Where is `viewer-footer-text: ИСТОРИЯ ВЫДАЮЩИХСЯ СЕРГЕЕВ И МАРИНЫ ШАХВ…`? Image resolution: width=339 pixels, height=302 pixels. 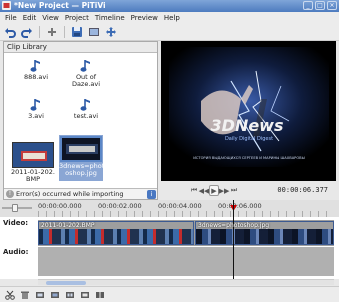
viewer-footer-text: ИСТОРИЯ ВЫДАЮЩИХСЯ СЕРГЕЕВ И МАРИНЫ ШАХВ… is located at coordinates (249, 158).